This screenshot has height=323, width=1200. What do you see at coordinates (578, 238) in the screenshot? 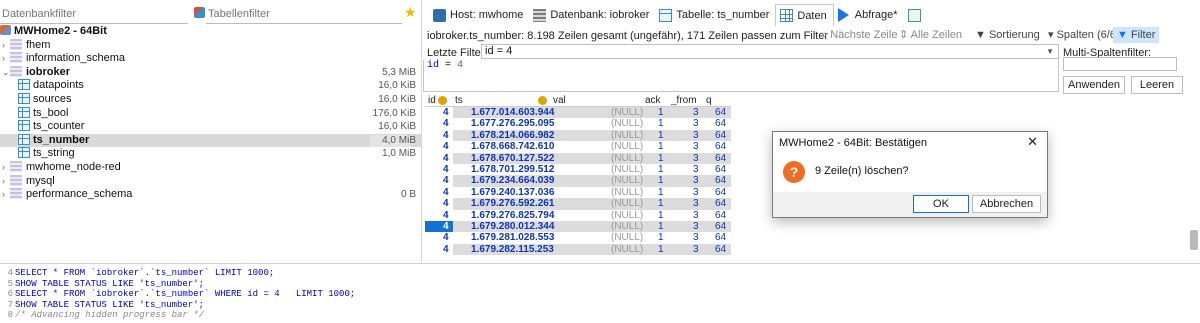
I see `table-row: 4 1.679.281.028.553 (NULL) 1 3 64` at bounding box center [578, 238].